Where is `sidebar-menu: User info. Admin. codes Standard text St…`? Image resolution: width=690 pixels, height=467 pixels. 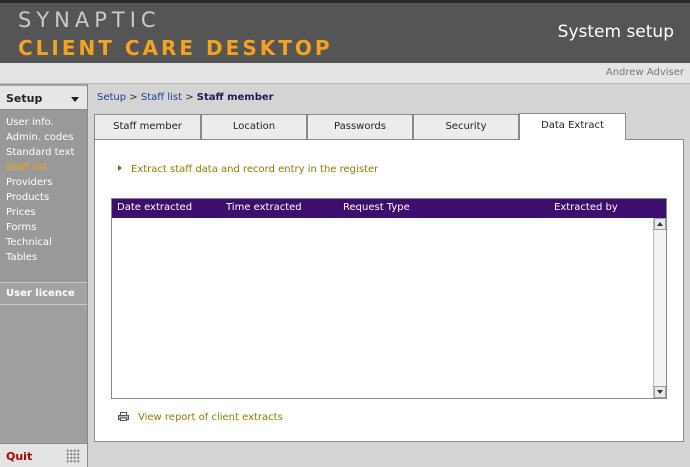
sidebar-menu: User info. Admin. codes Standard text St… is located at coordinates (43, 203).